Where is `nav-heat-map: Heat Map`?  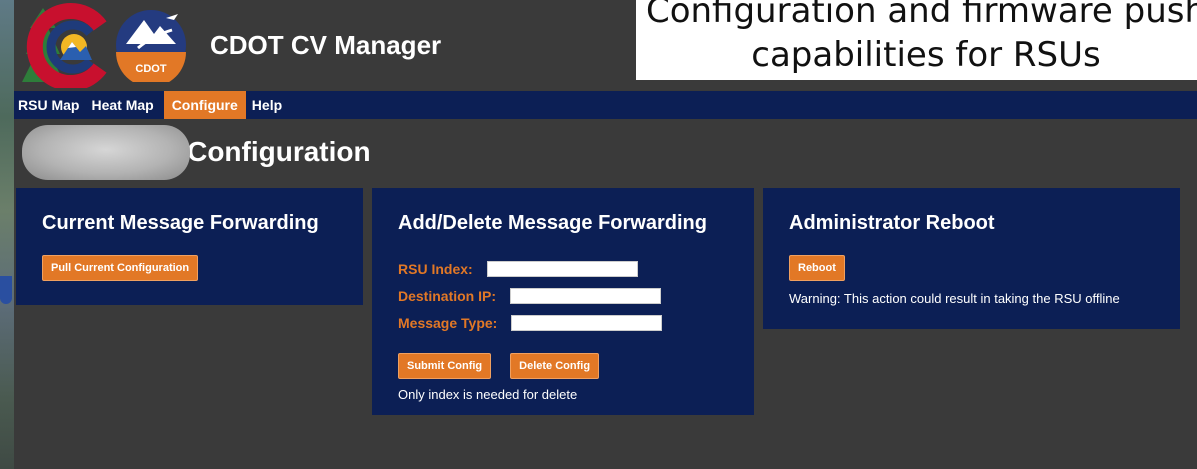 nav-heat-map: Heat Map is located at coordinates (126, 105).